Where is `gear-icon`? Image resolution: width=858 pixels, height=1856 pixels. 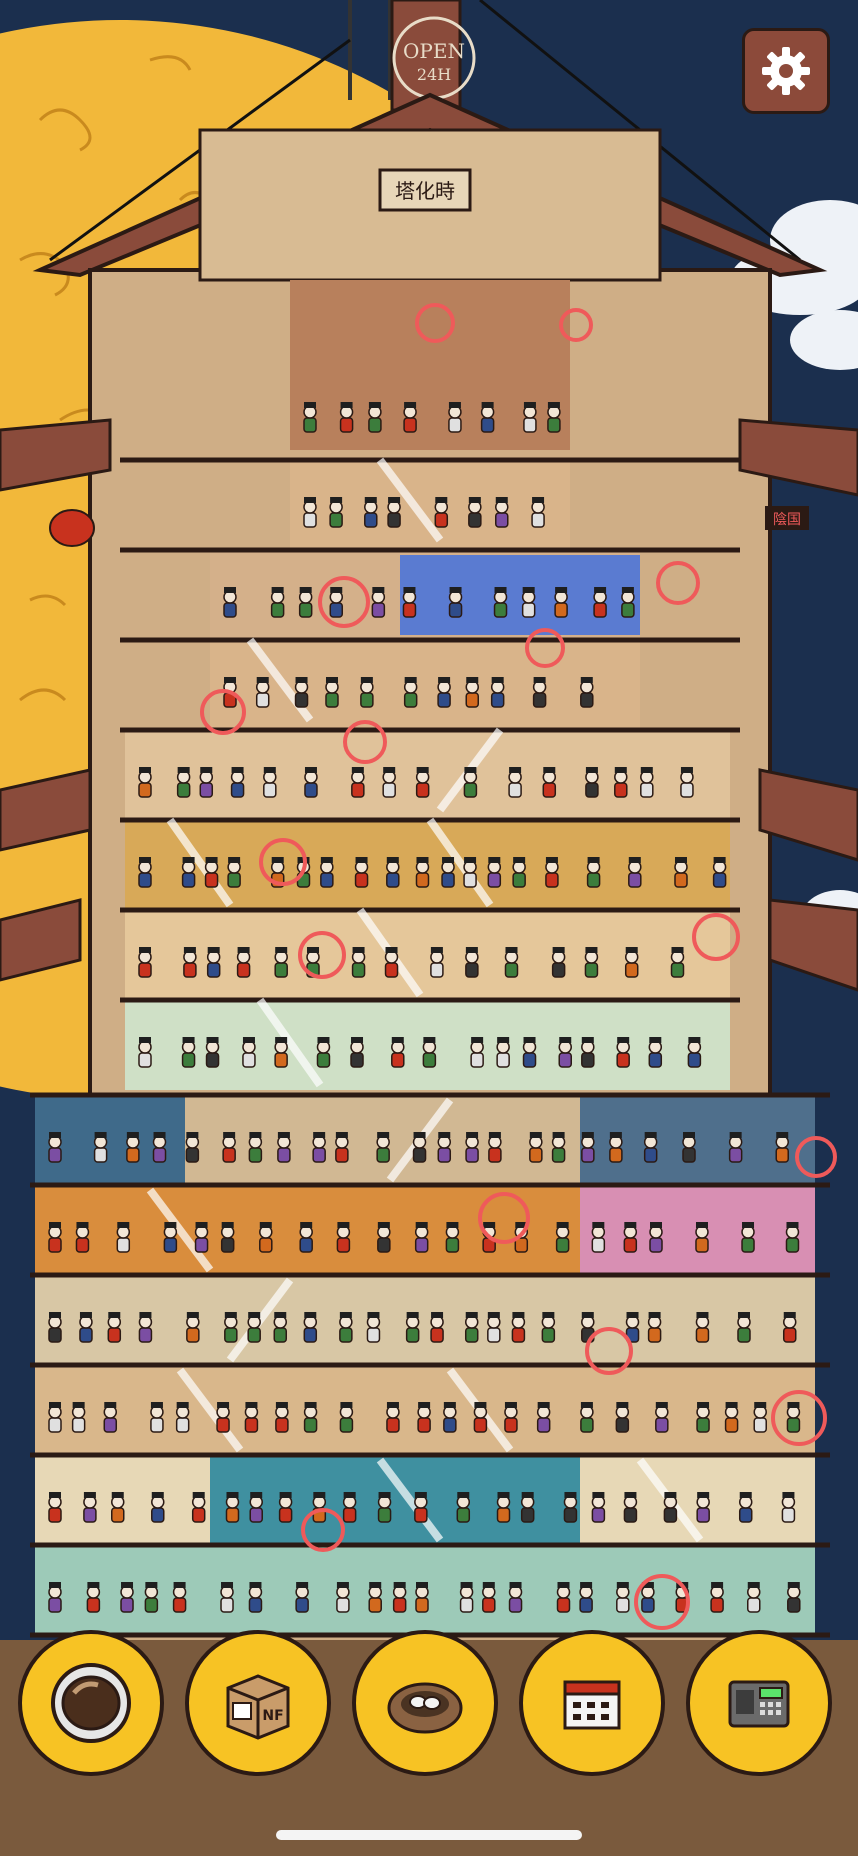 gear-icon is located at coordinates (786, 71).